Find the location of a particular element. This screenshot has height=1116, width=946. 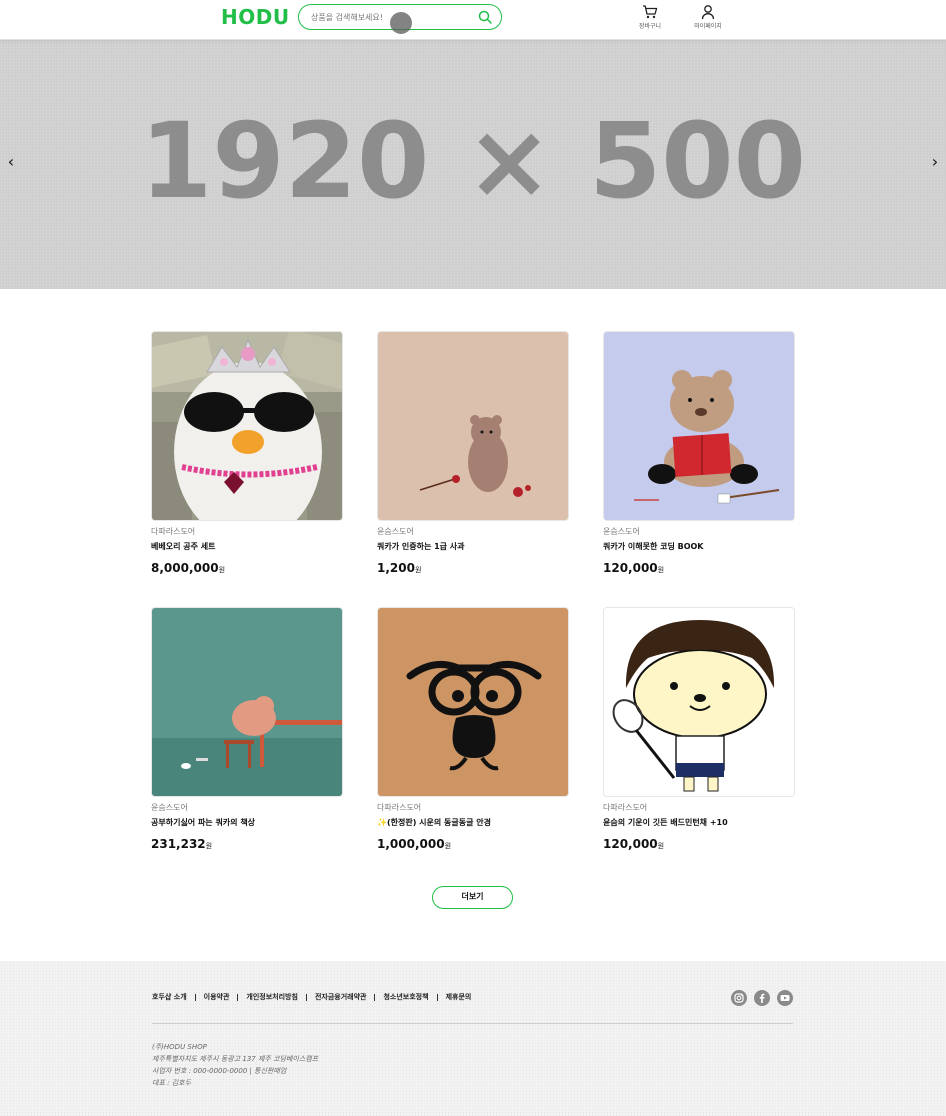

footer-link-finance-terms: 전자금융거래약관 is located at coordinates (341, 997).